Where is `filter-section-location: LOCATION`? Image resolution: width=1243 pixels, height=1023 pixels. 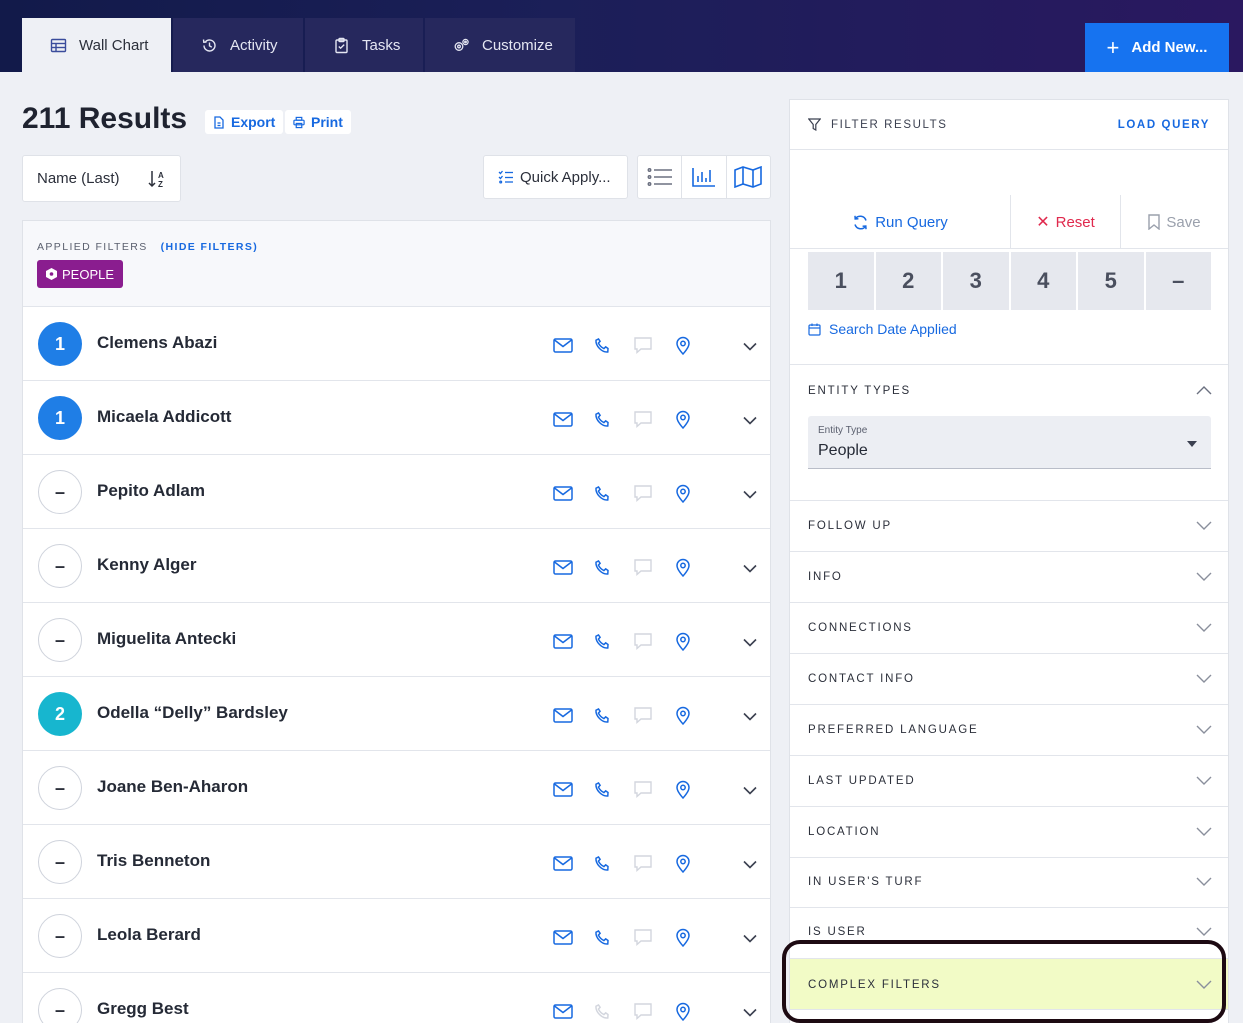 filter-section-location: LOCATION is located at coordinates (1009, 832).